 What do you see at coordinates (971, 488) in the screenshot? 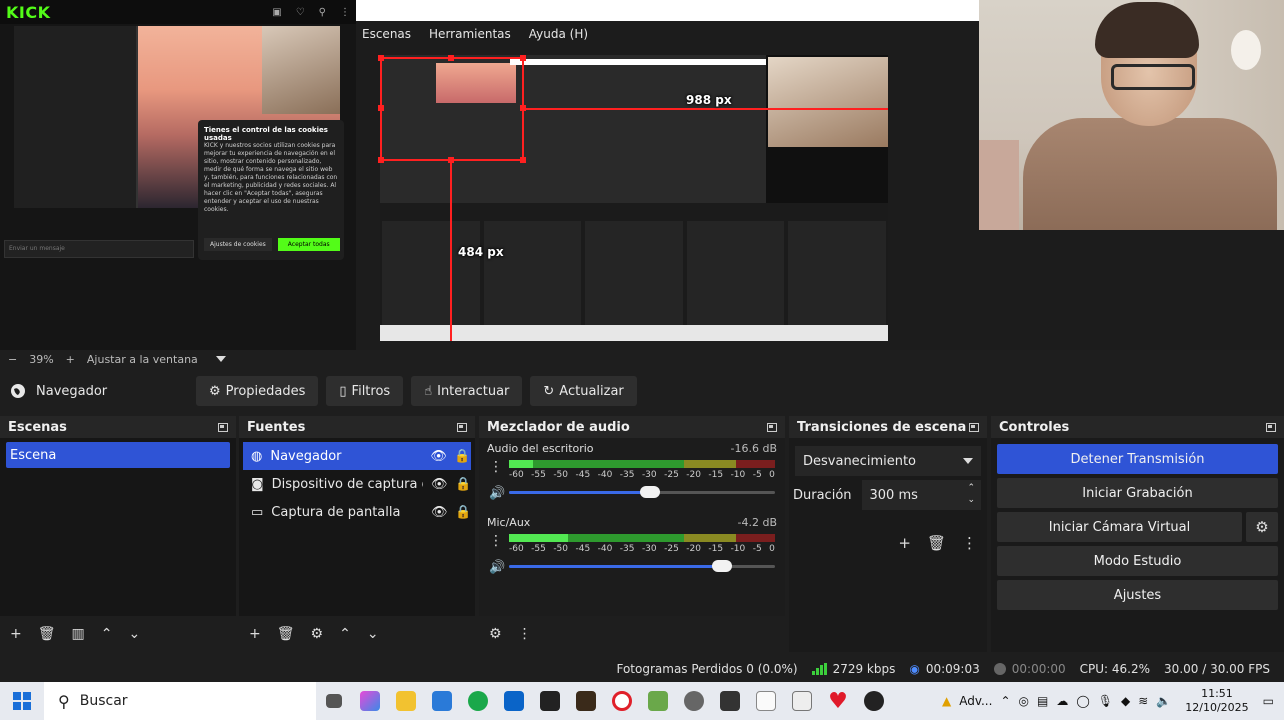
I see `spin-up-icon: ⌃` at bounding box center [971, 488].